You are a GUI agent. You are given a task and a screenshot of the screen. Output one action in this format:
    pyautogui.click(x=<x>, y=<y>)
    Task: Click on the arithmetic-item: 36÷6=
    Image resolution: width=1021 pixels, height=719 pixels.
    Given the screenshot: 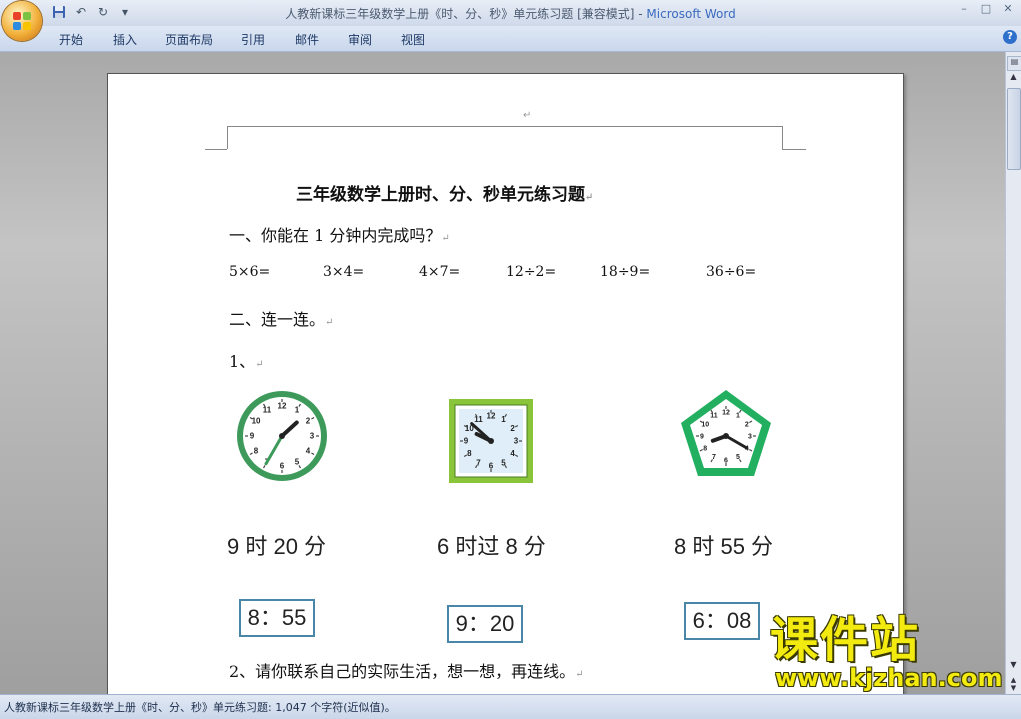 What is the action you would take?
    pyautogui.click(x=731, y=272)
    